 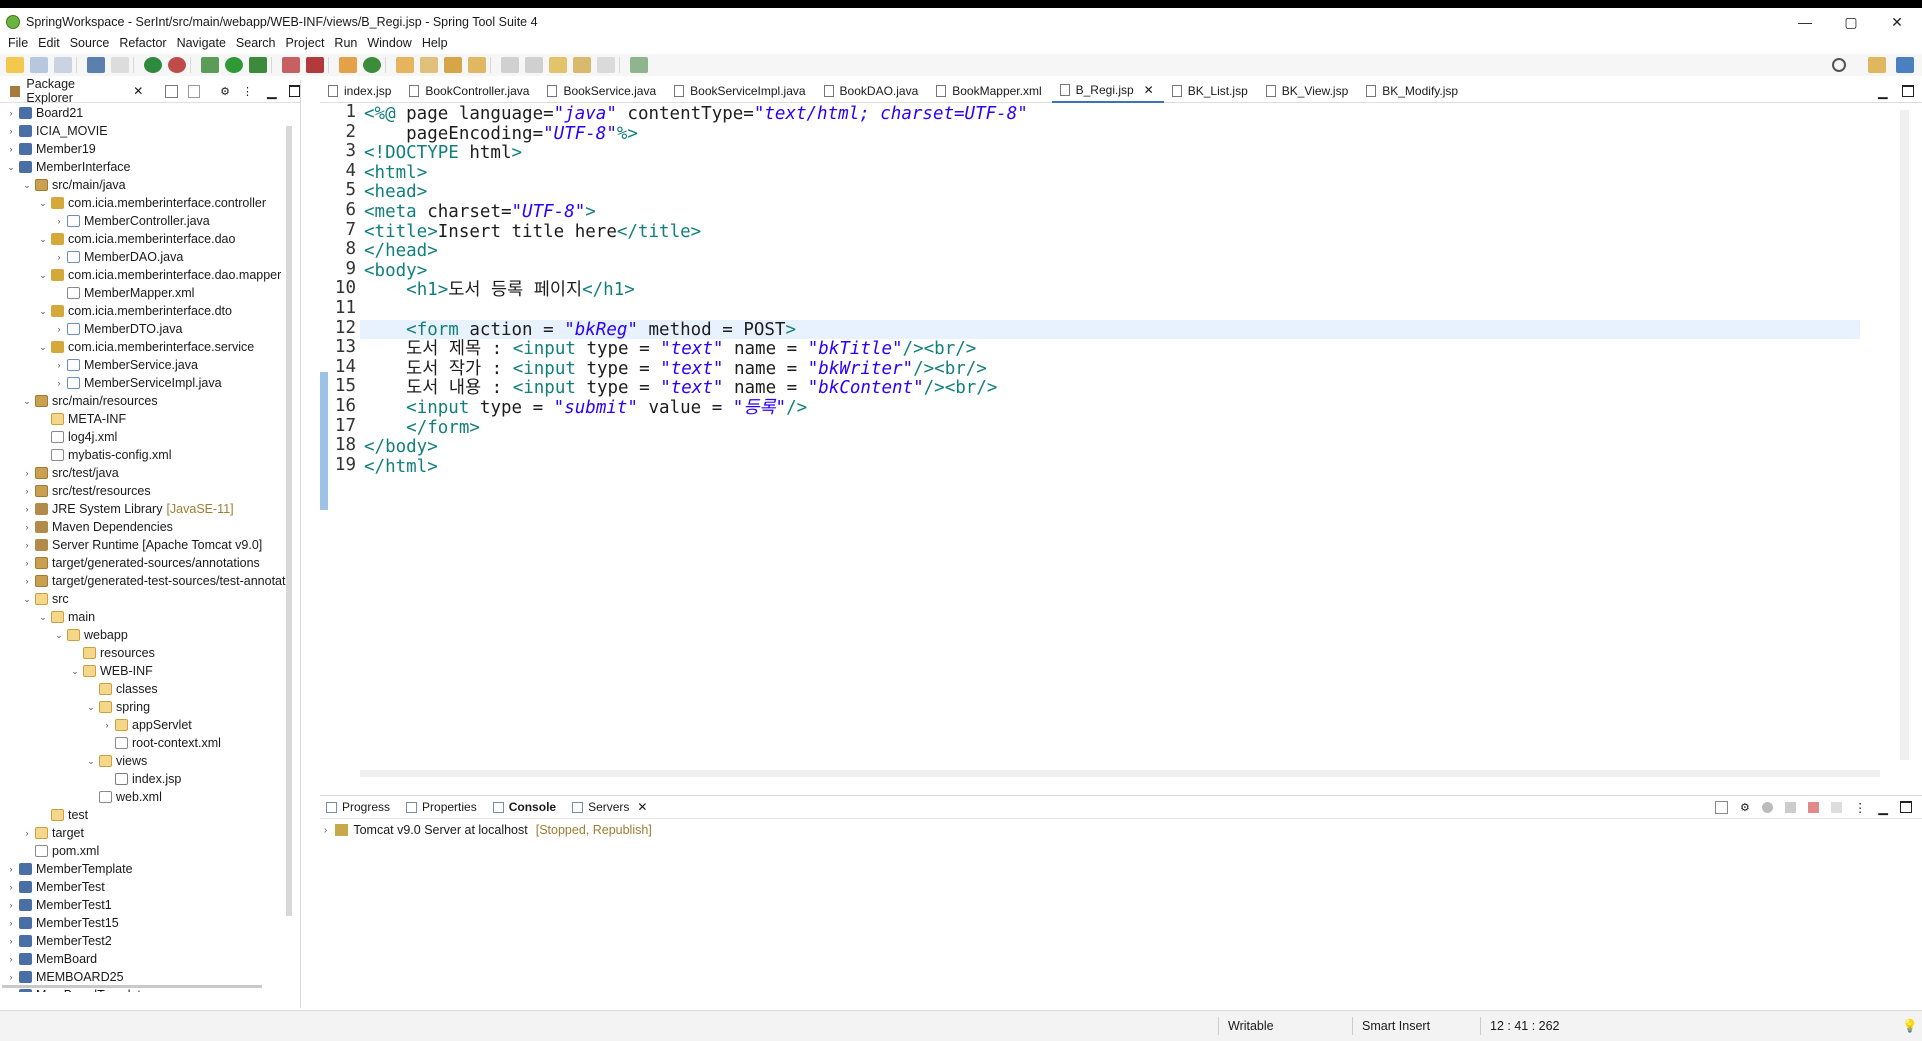 I want to click on debug-icon, so click(x=210, y=65).